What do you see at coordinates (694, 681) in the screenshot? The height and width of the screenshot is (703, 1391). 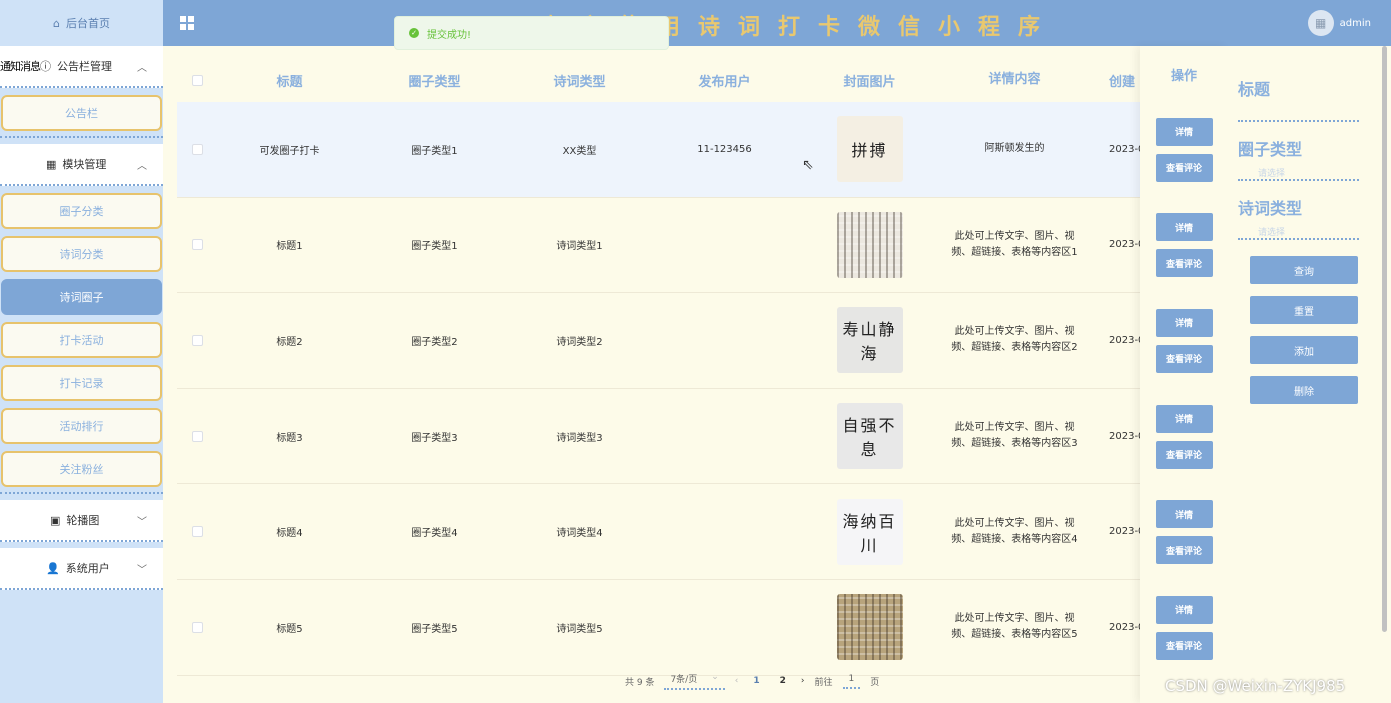 I see `page-size-select: 7条/页 ⌄` at bounding box center [694, 681].